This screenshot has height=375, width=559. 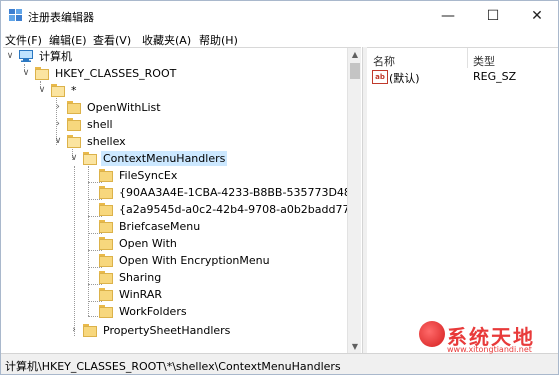 What do you see at coordinates (537, 16) in the screenshot?
I see `close-button: ✕` at bounding box center [537, 16].